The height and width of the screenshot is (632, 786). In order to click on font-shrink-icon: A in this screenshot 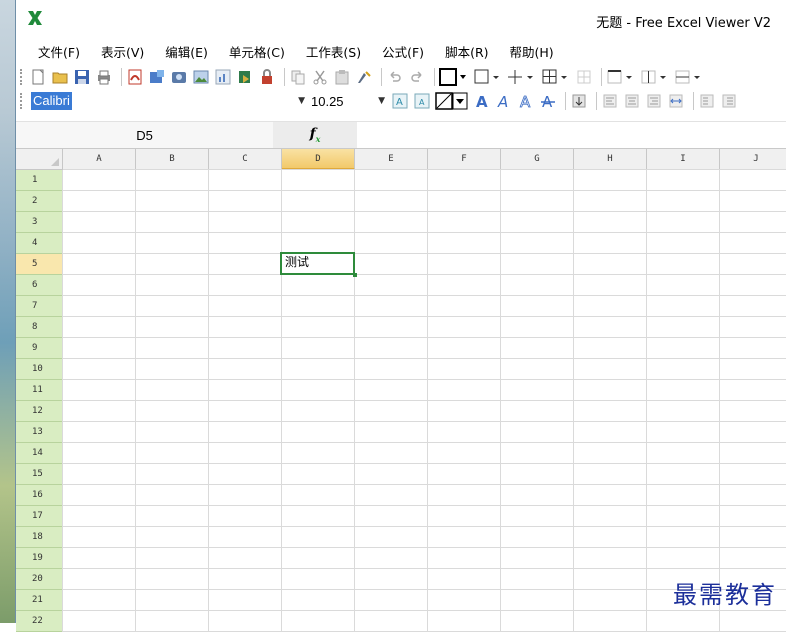, I will do `click(422, 101)`.